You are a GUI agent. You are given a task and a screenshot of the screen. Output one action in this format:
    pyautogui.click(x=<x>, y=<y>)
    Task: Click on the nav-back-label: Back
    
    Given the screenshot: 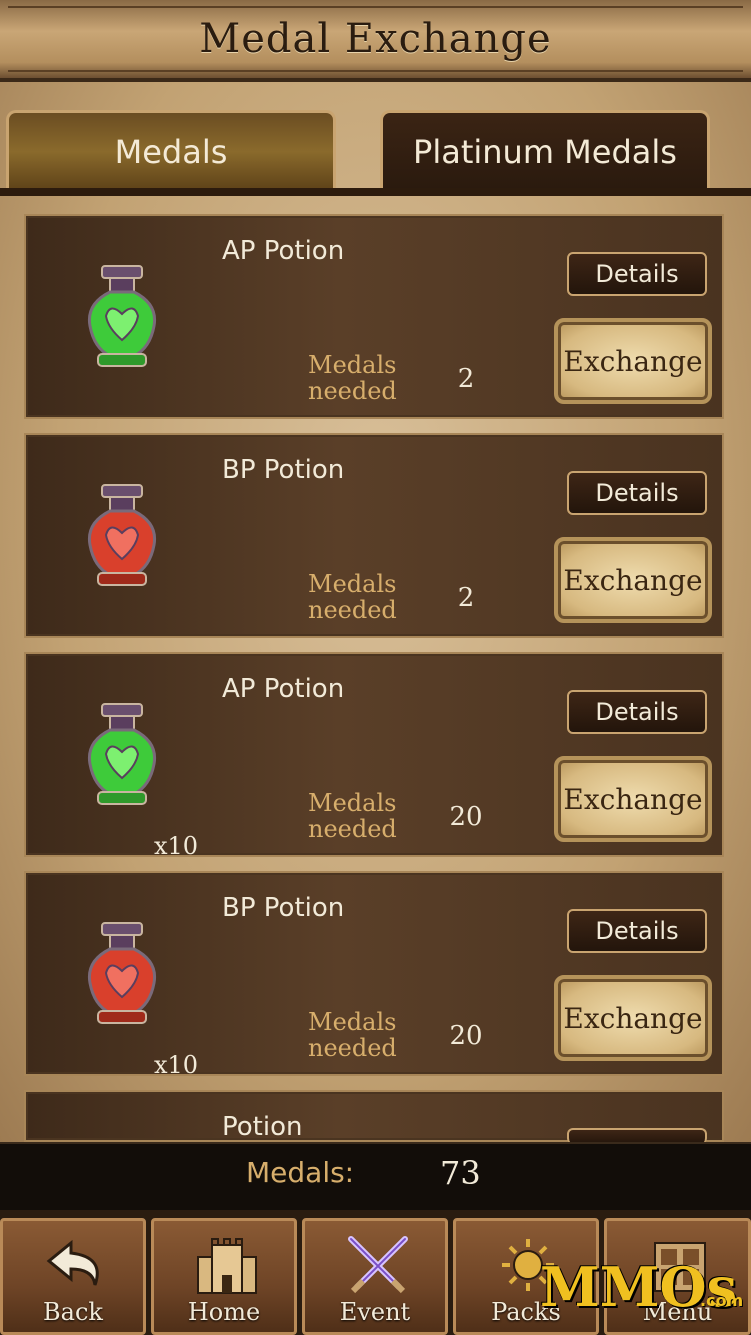 What is the action you would take?
    pyautogui.click(x=73, y=1312)
    